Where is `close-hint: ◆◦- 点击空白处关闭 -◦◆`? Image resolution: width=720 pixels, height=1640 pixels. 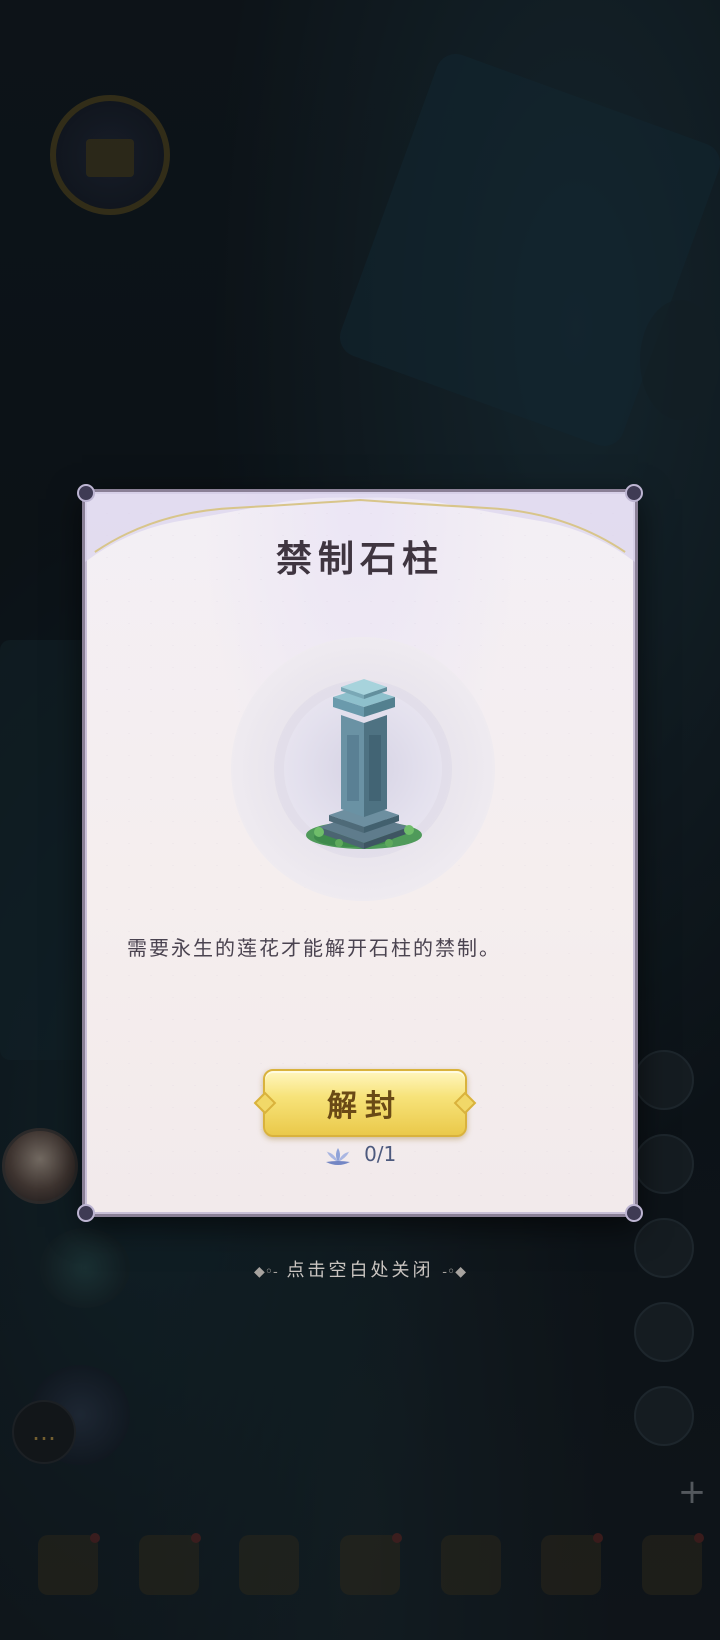 close-hint: ◆◦- 点击空白处关闭 -◦◆ is located at coordinates (360, 1269).